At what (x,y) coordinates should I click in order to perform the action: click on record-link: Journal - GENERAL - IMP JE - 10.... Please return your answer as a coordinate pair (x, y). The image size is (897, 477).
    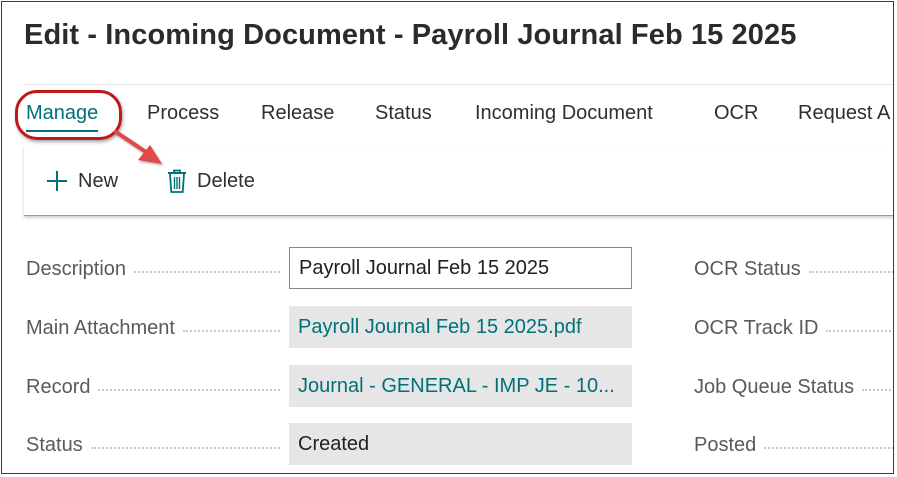
    Looking at the image, I should click on (460, 386).